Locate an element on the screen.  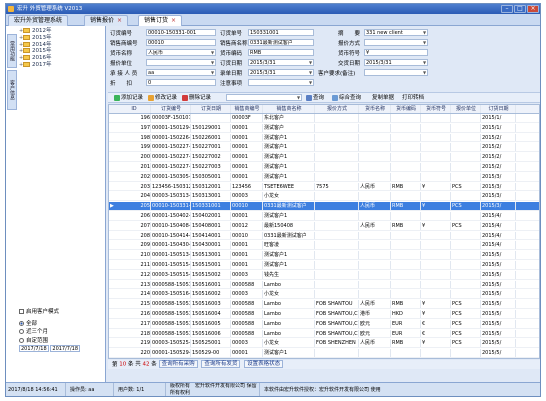
enable-customer-mode-checkbox: 启用客户模式 is located at coordinates (62, 312).